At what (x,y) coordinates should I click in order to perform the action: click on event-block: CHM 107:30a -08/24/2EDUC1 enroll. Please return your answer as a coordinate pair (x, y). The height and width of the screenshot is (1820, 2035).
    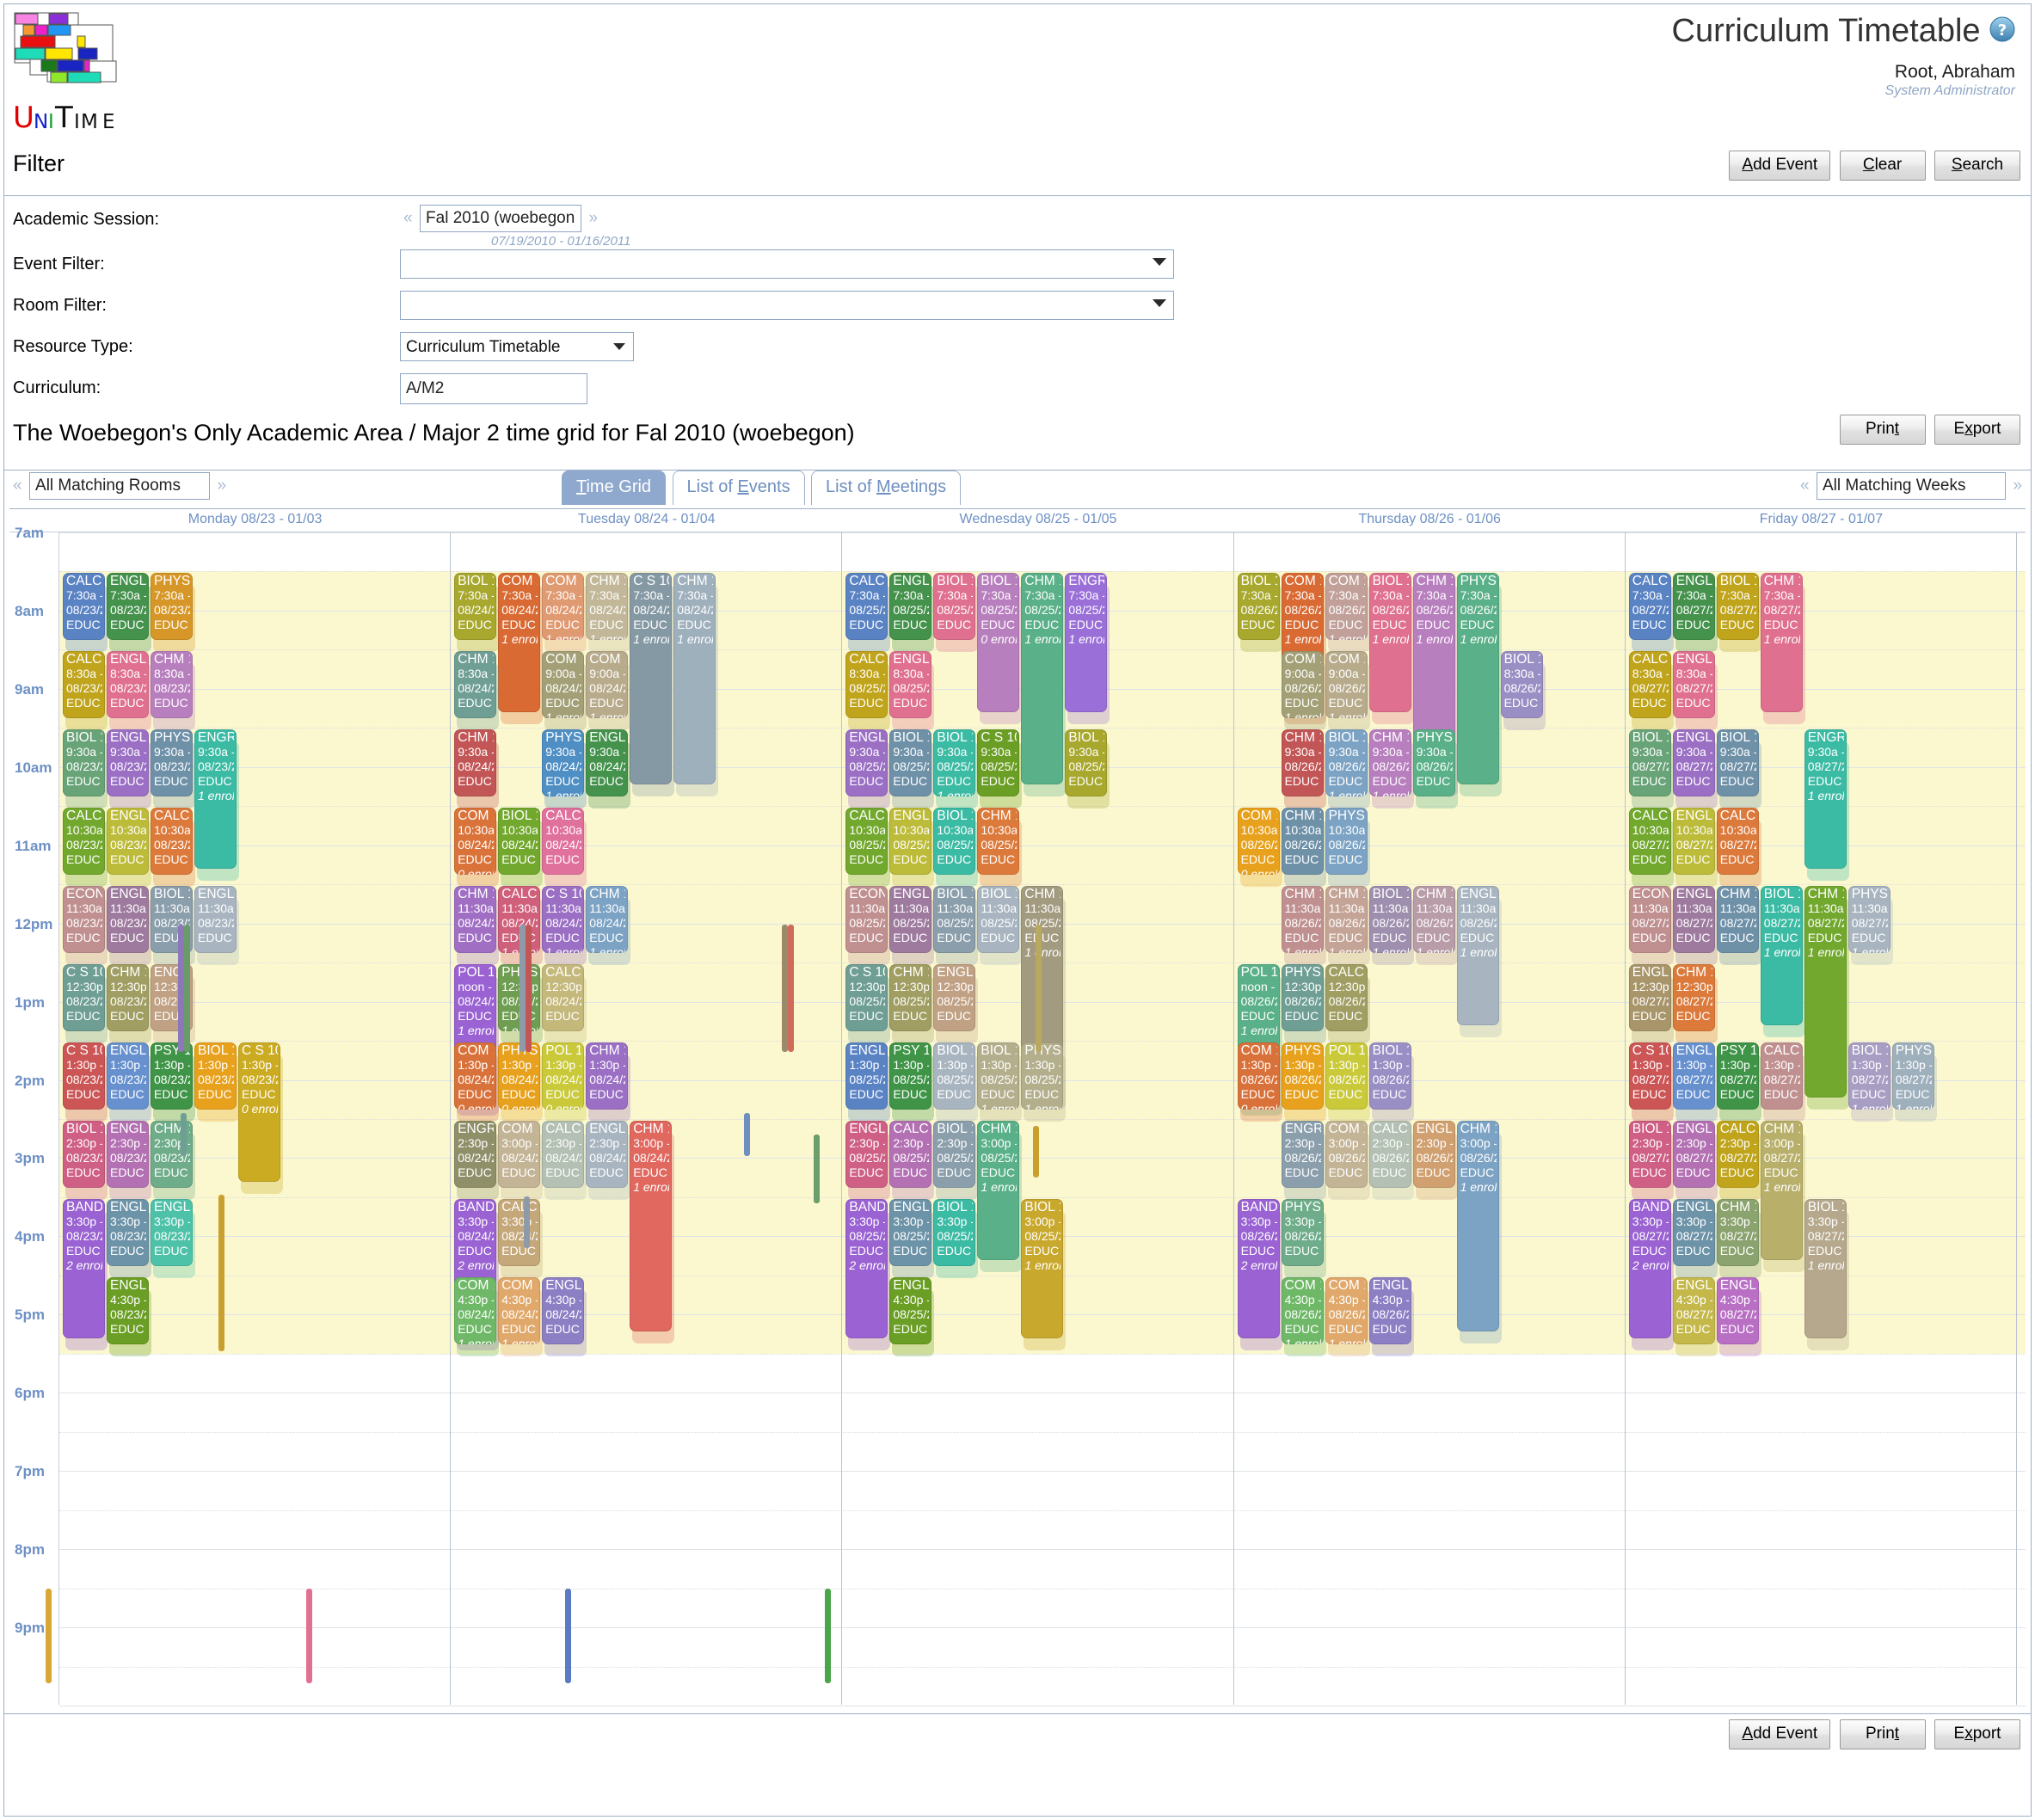
    Looking at the image, I should click on (607, 607).